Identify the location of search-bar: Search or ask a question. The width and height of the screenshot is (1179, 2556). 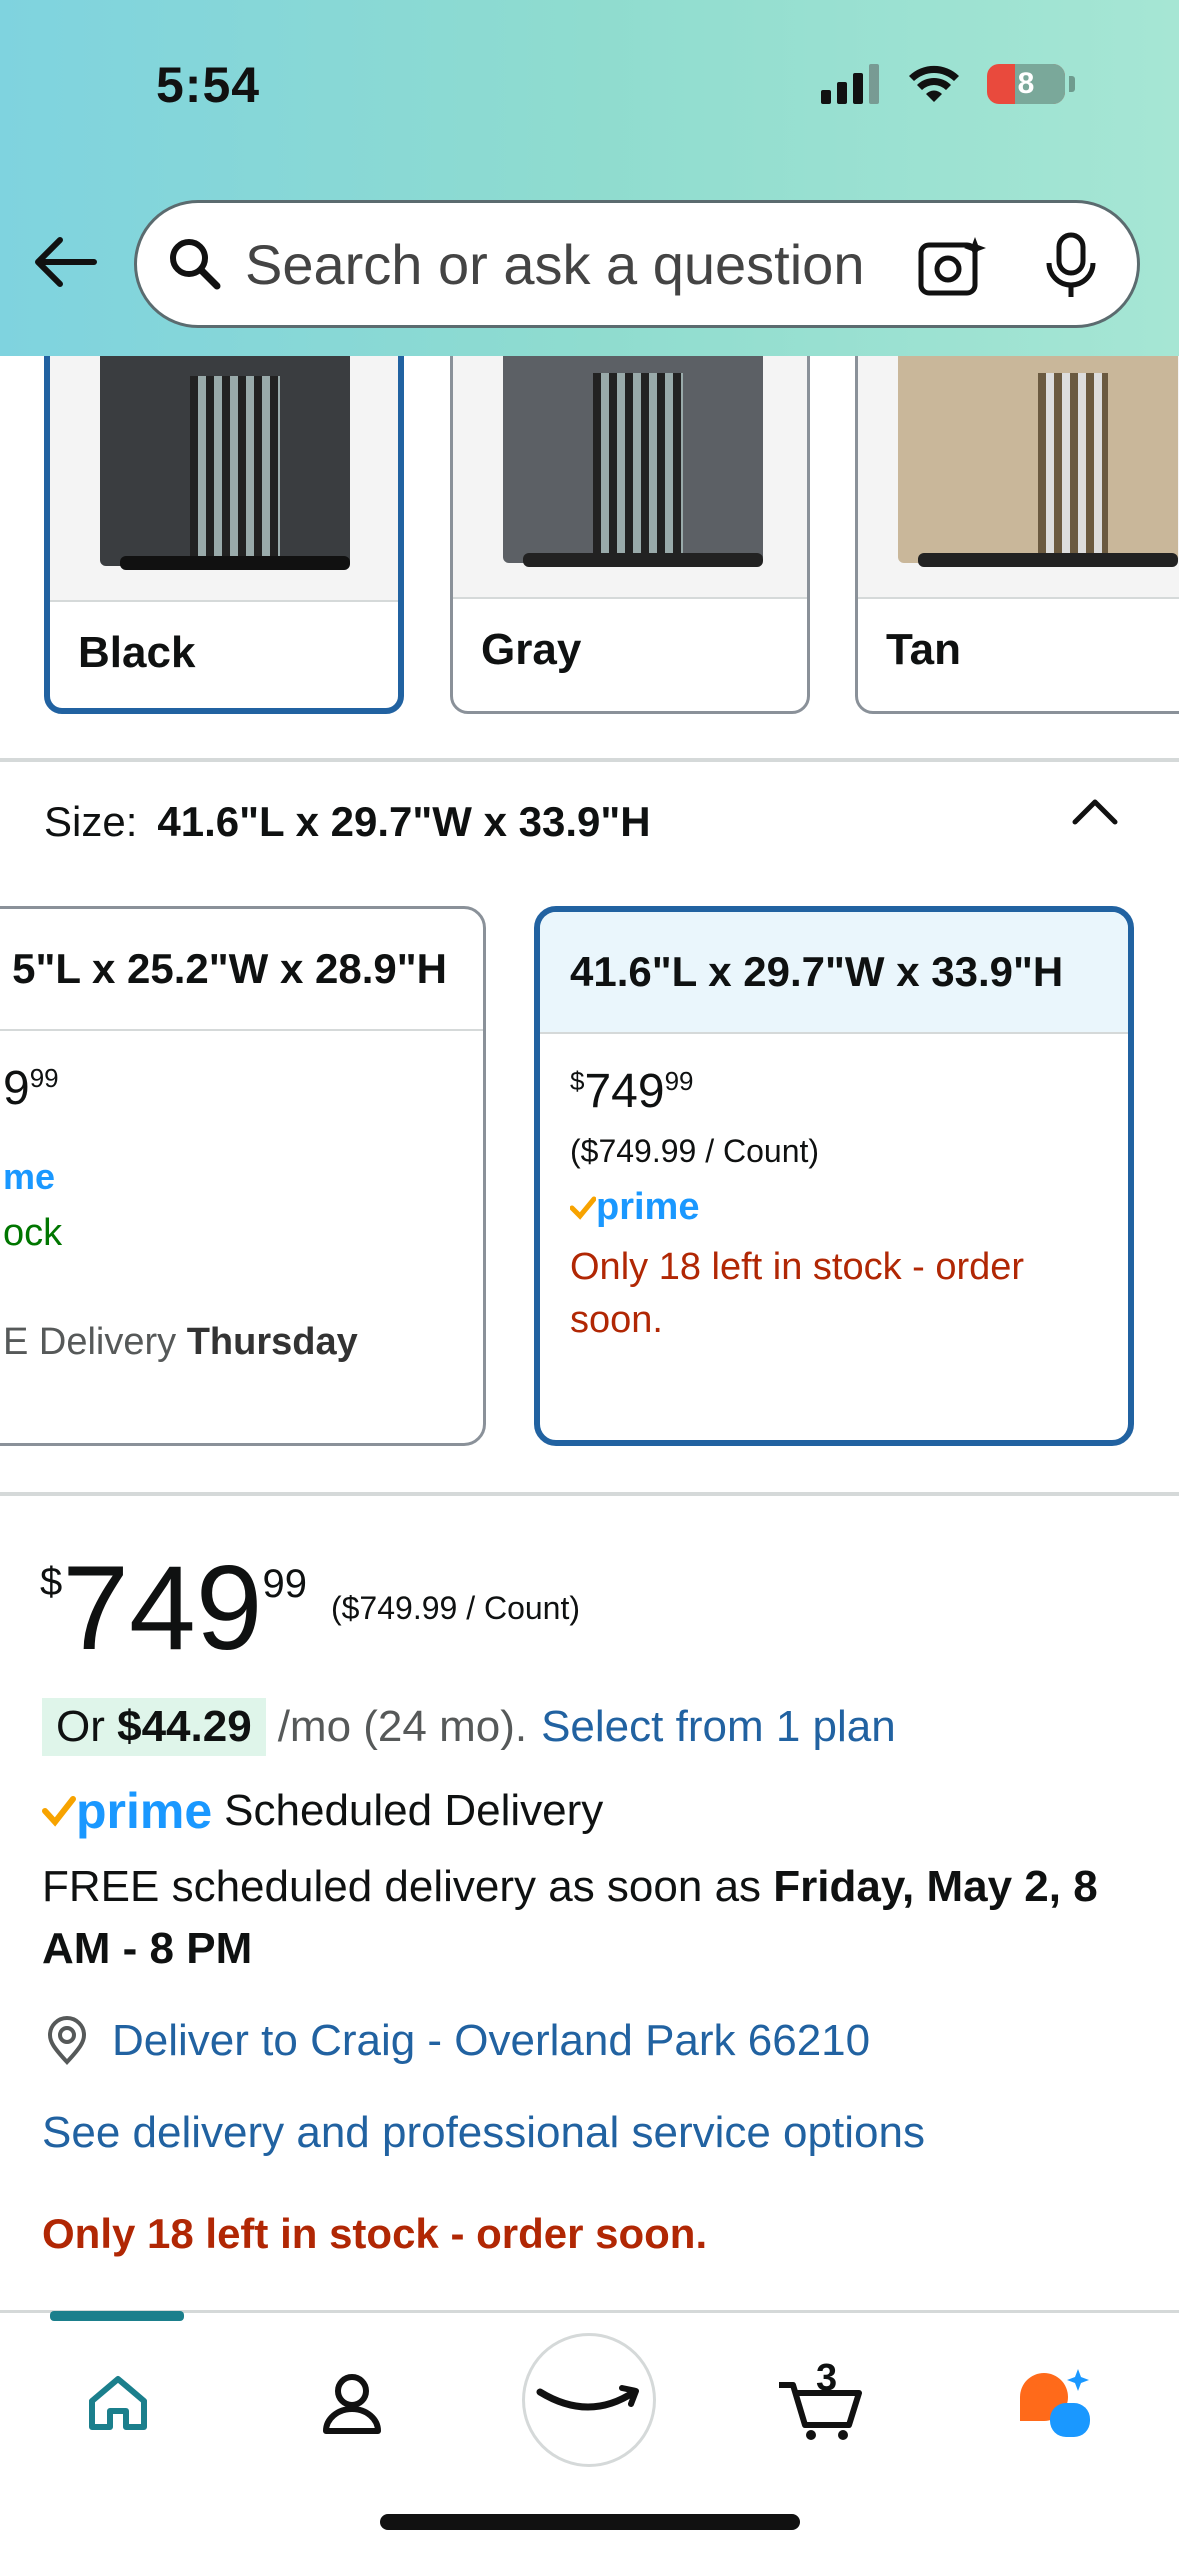
(637, 264).